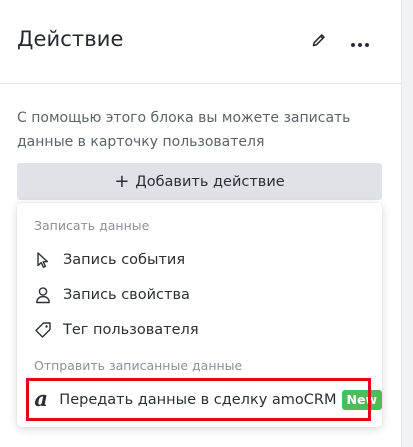  What do you see at coordinates (361, 400) in the screenshot?
I see `new-badge: New` at bounding box center [361, 400].